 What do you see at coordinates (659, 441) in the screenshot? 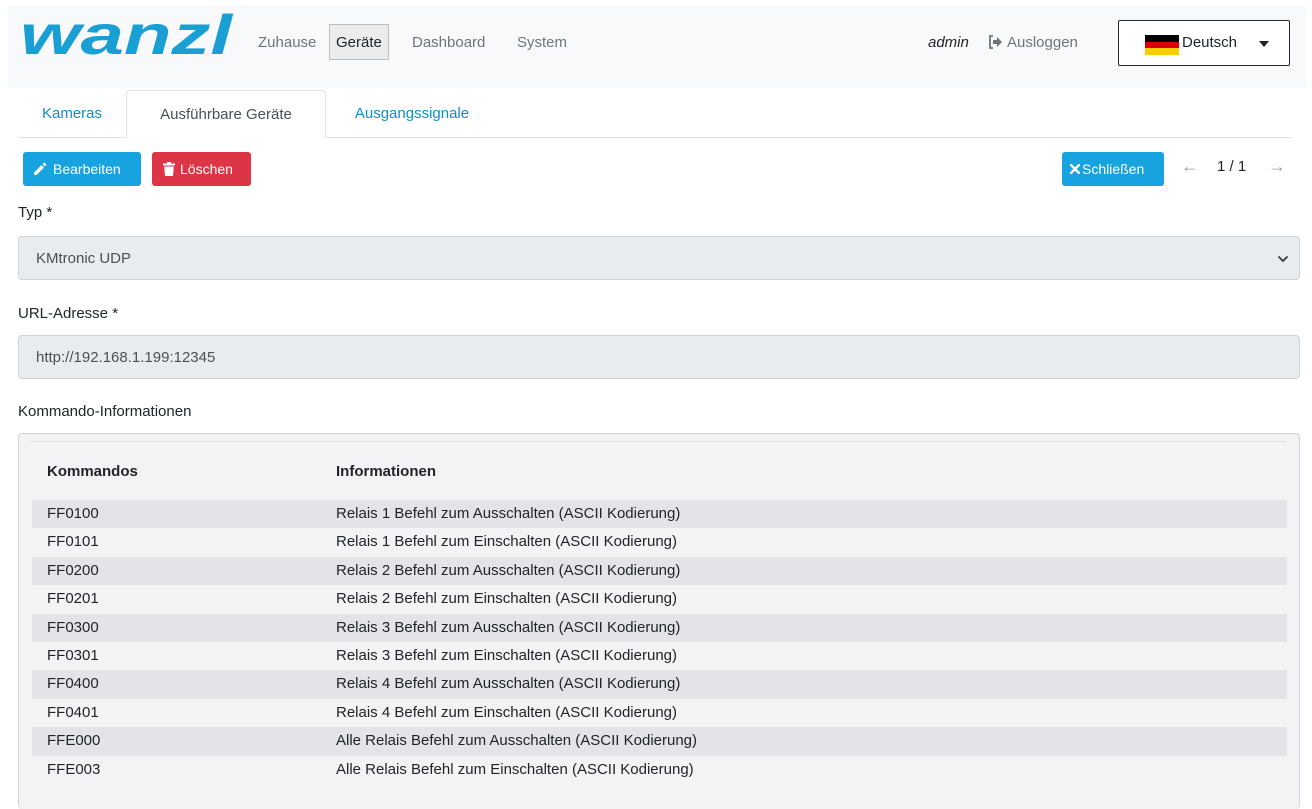
I see `panel-divider` at bounding box center [659, 441].